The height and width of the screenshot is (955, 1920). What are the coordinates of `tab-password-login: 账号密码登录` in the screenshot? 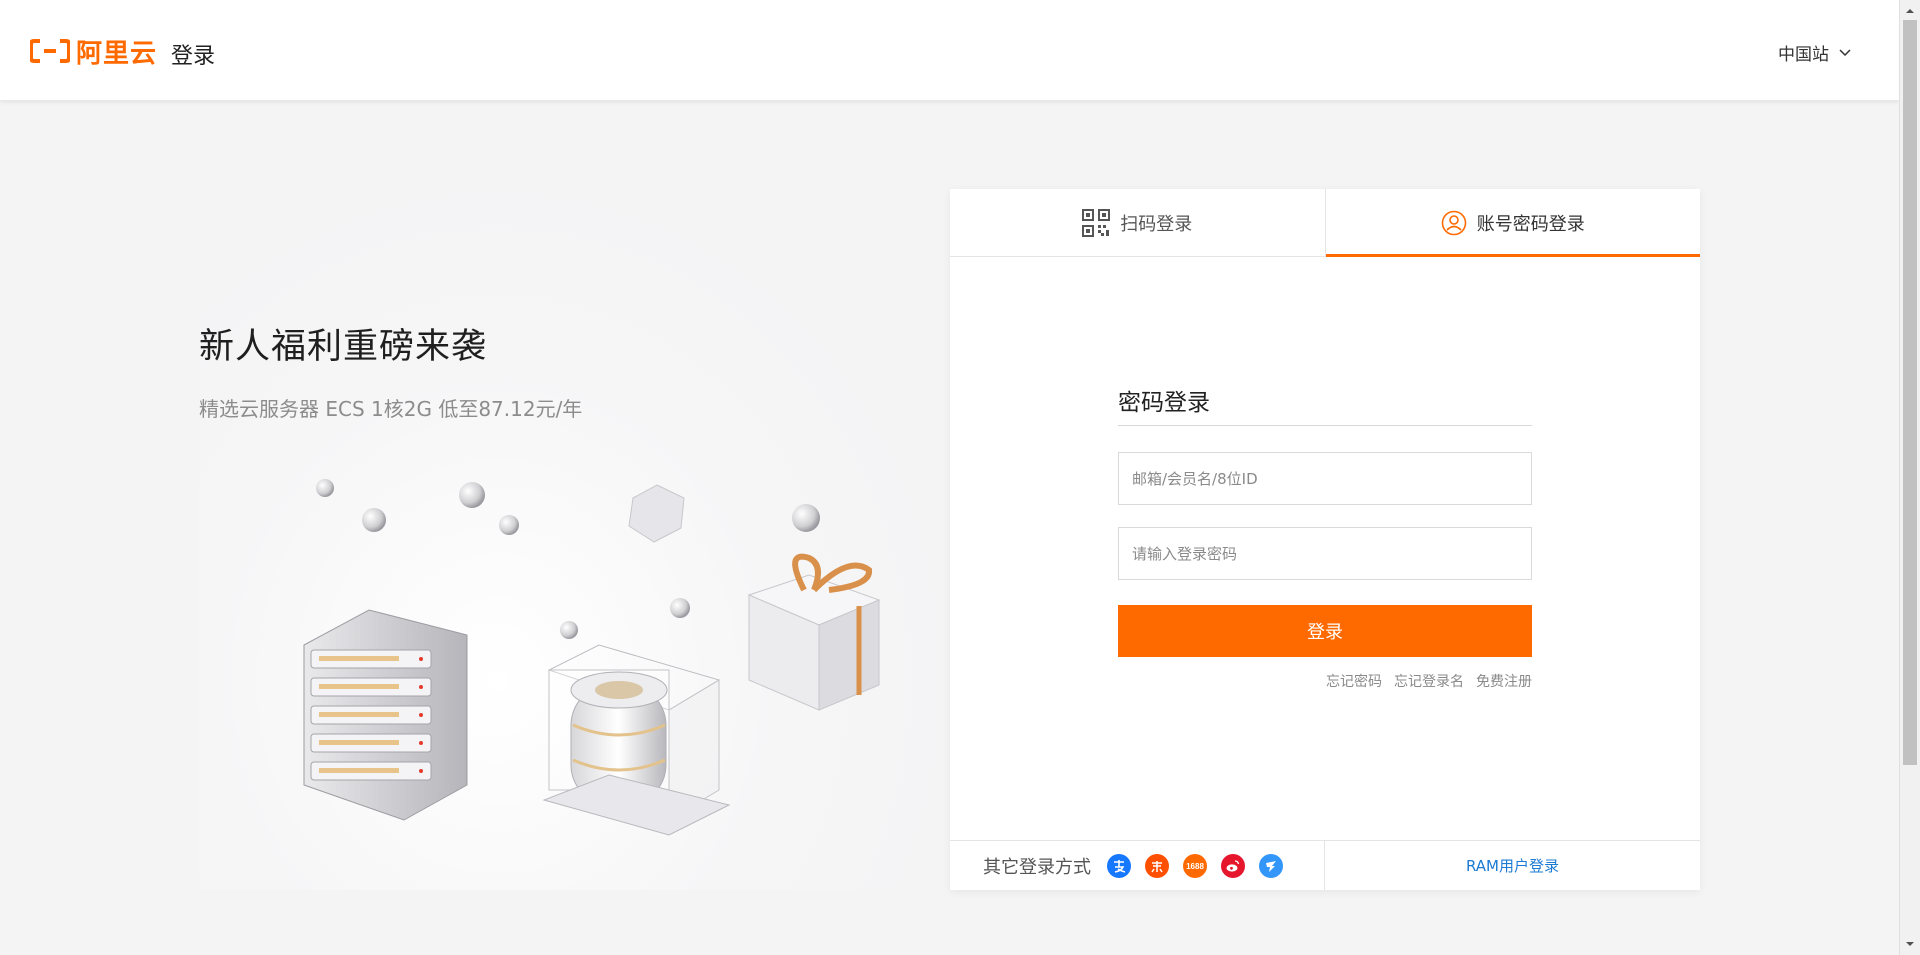 It's located at (1513, 223).